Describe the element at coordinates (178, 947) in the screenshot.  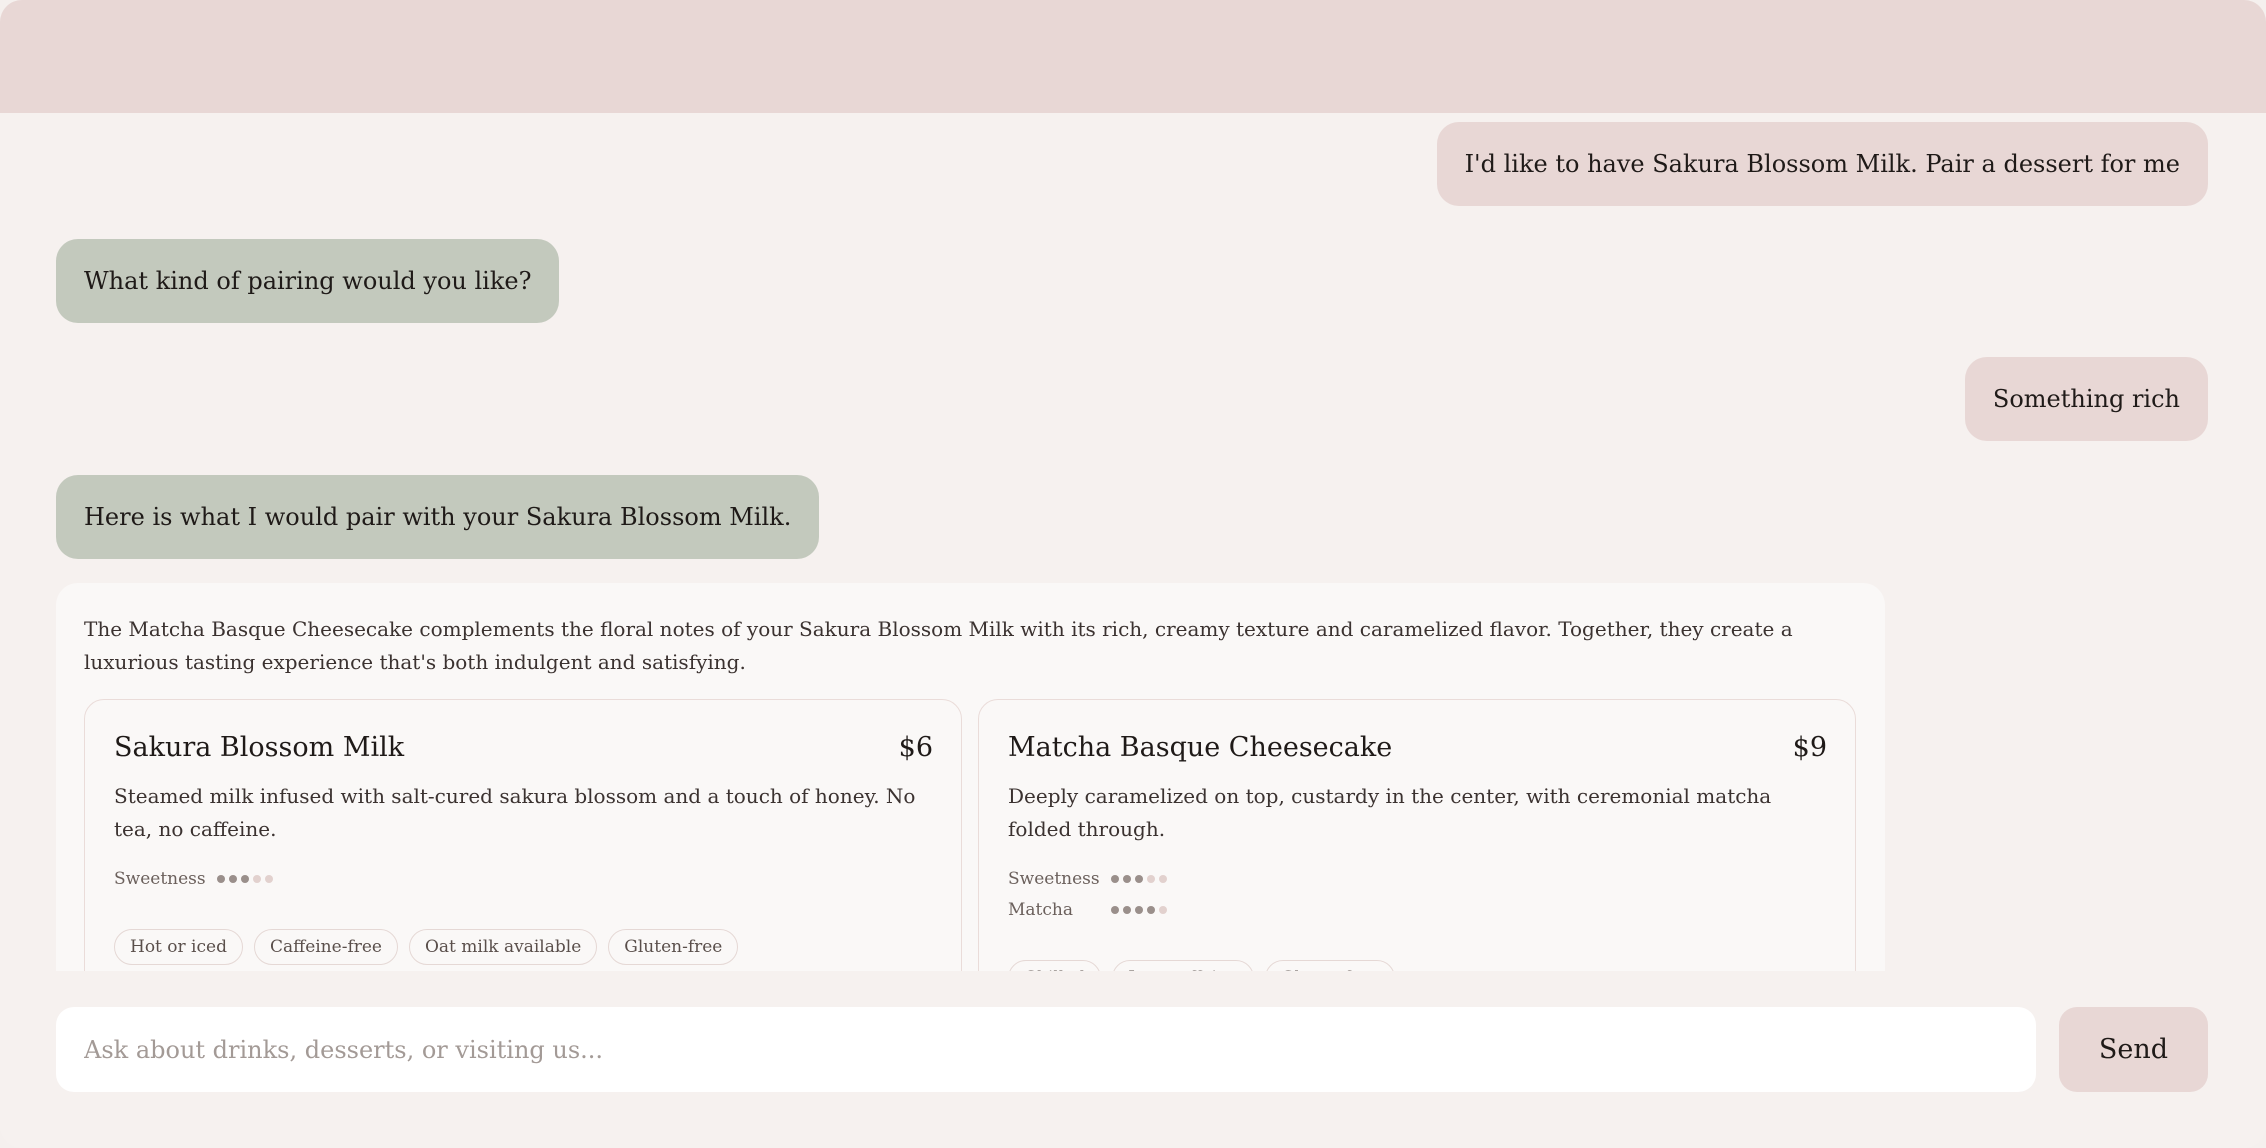
I see `tag: Hot or iced` at that location.